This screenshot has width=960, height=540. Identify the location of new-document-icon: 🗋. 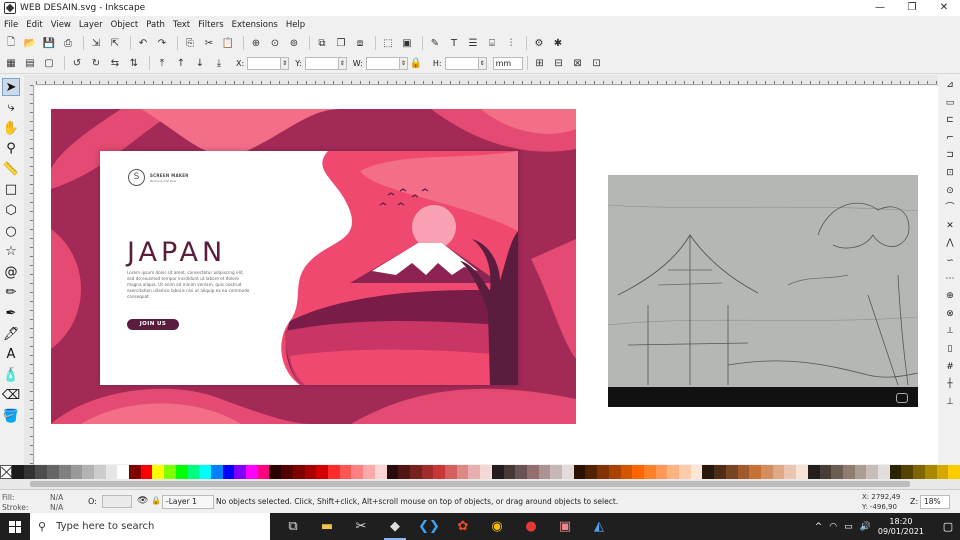
(11, 43).